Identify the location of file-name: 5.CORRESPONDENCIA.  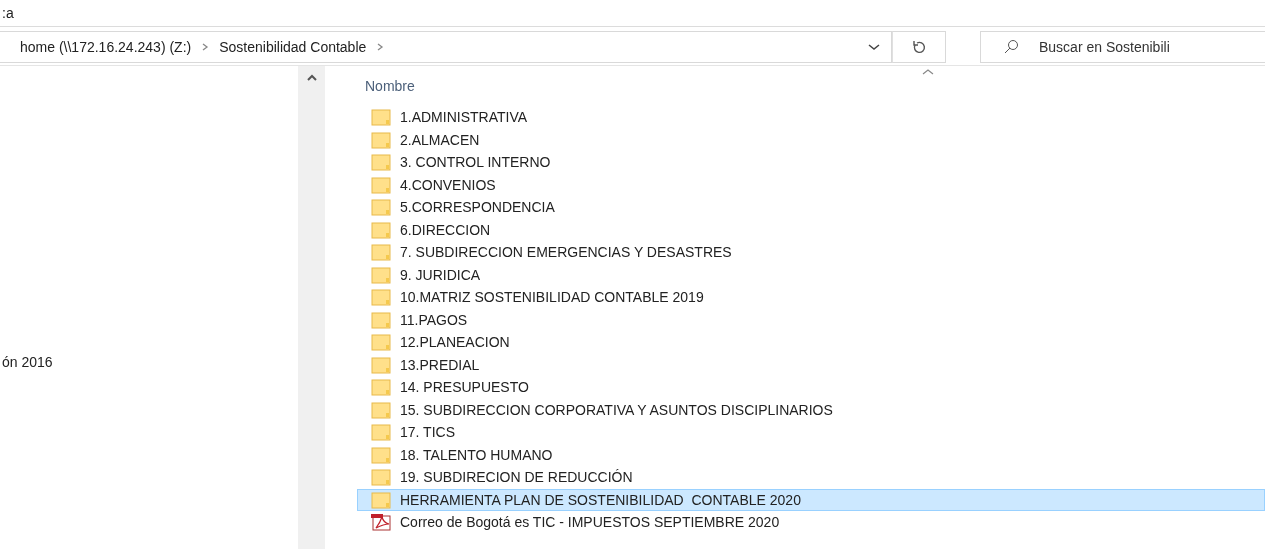
(477, 207).